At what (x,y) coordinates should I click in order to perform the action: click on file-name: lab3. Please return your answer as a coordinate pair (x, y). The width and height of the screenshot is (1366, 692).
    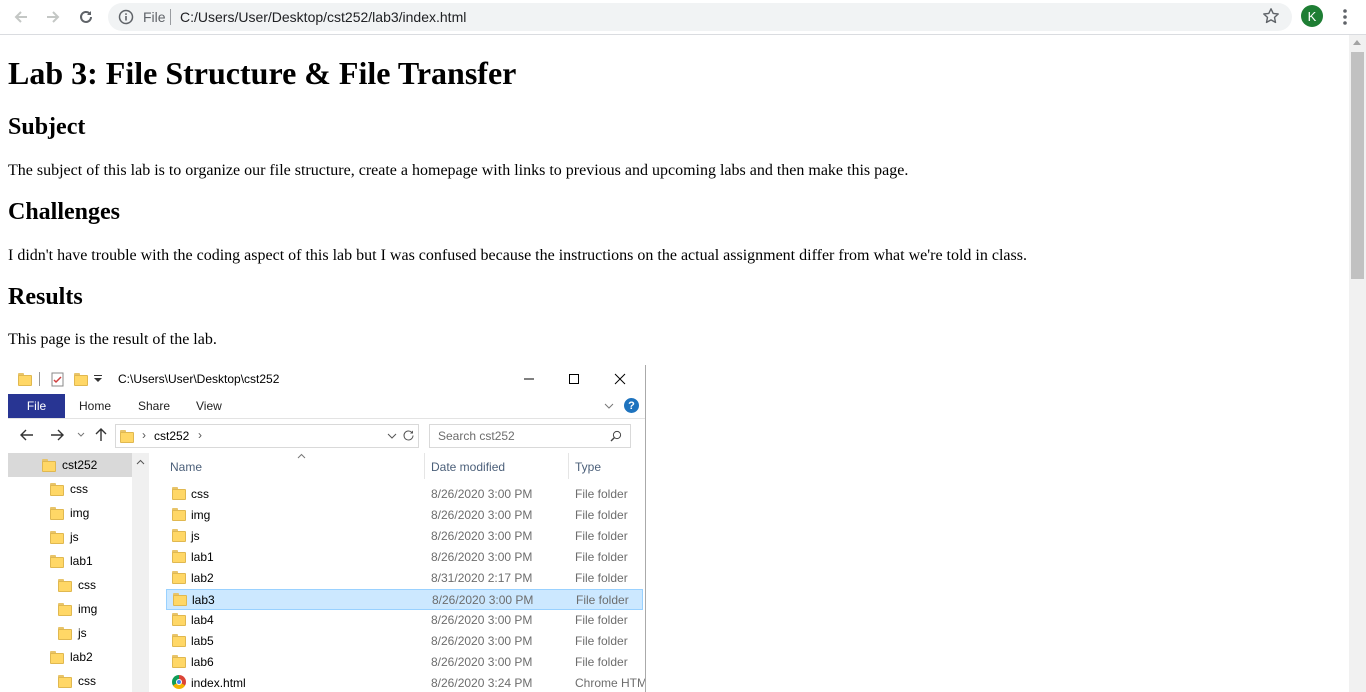
    Looking at the image, I should click on (203, 600).